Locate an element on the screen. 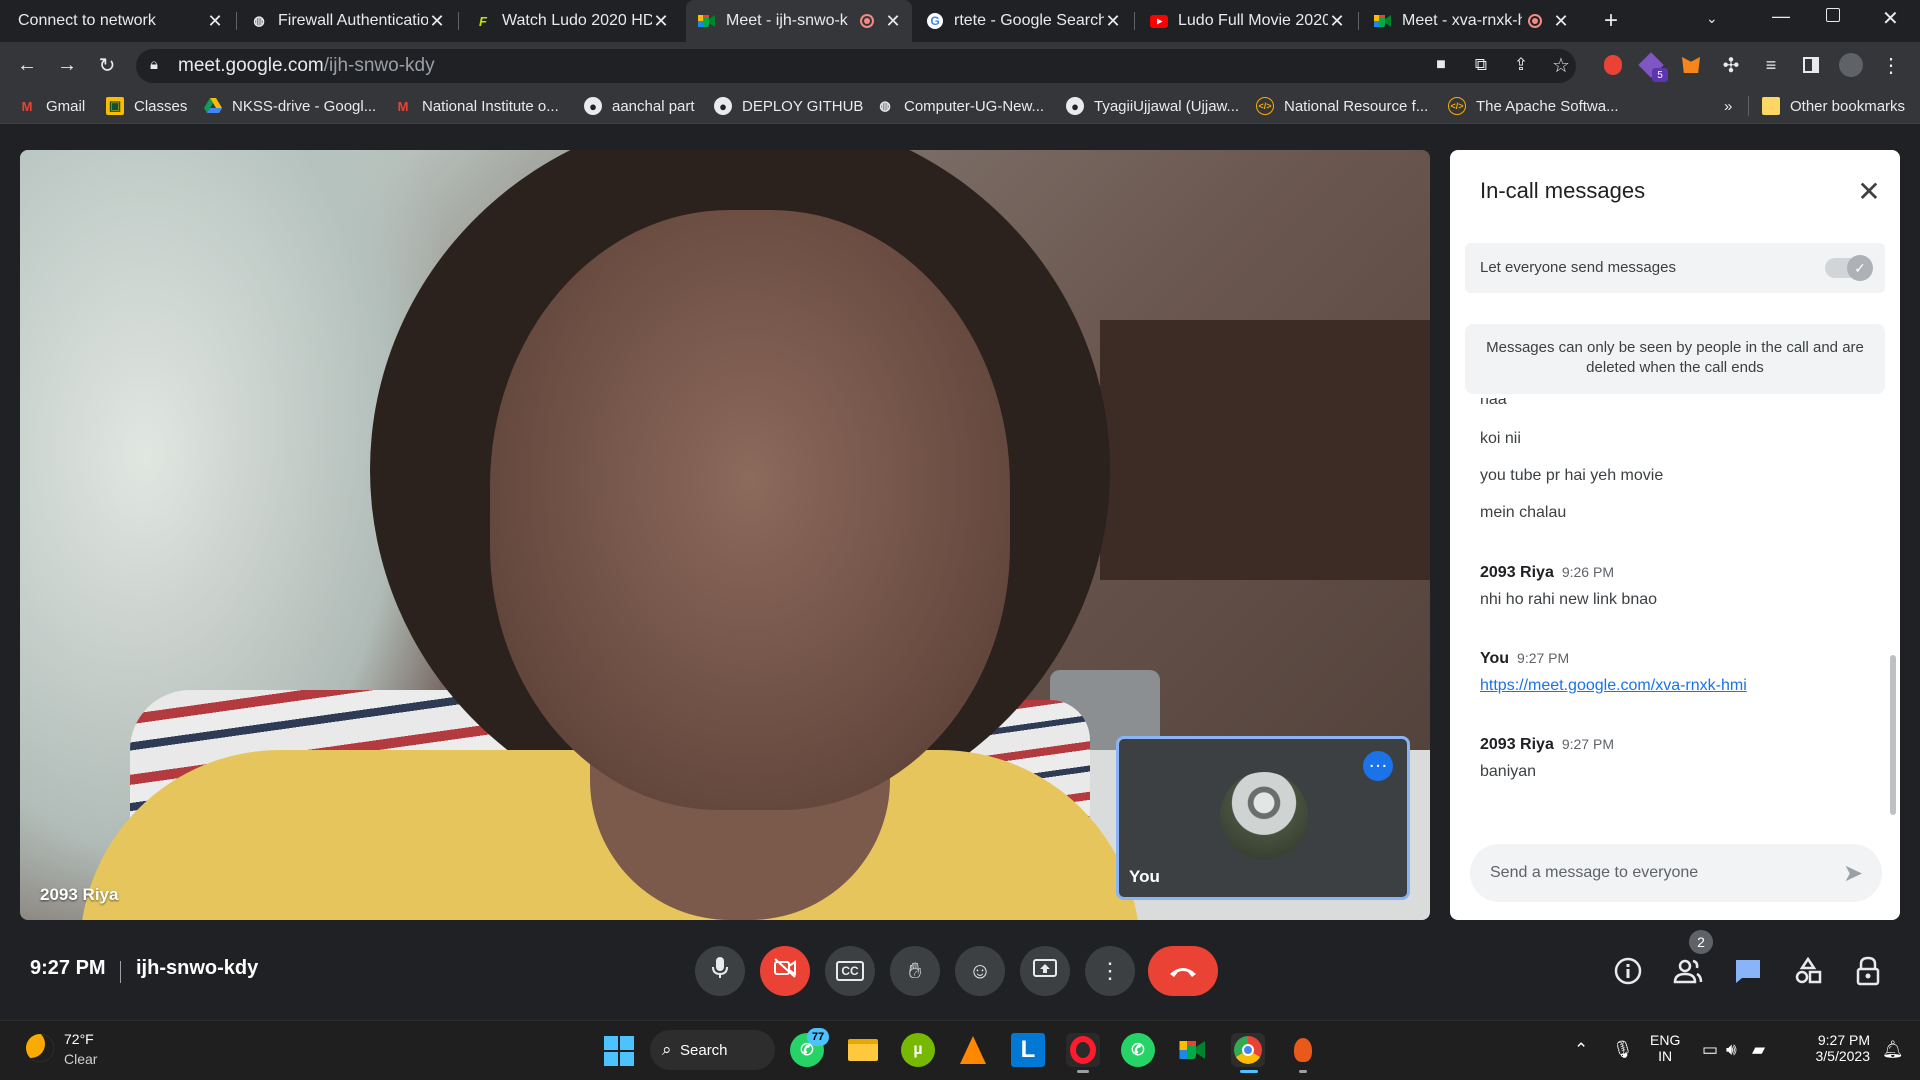  tab-google-search: G rtete - Google Search ✕ is located at coordinates (1023, 21).